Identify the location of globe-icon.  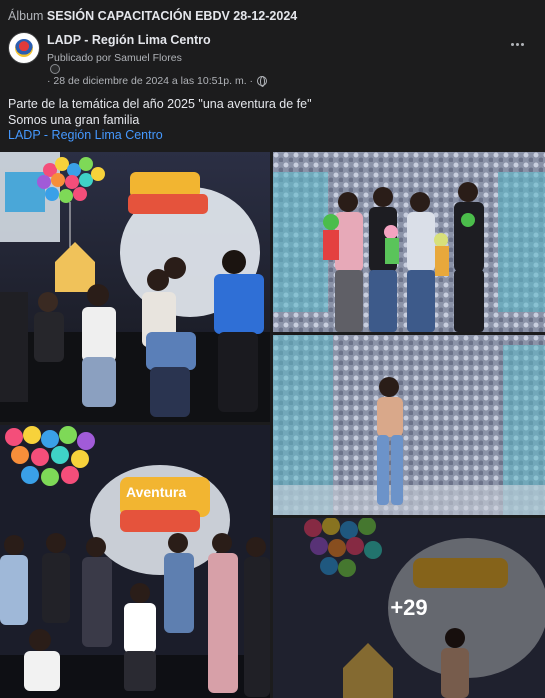
(262, 81).